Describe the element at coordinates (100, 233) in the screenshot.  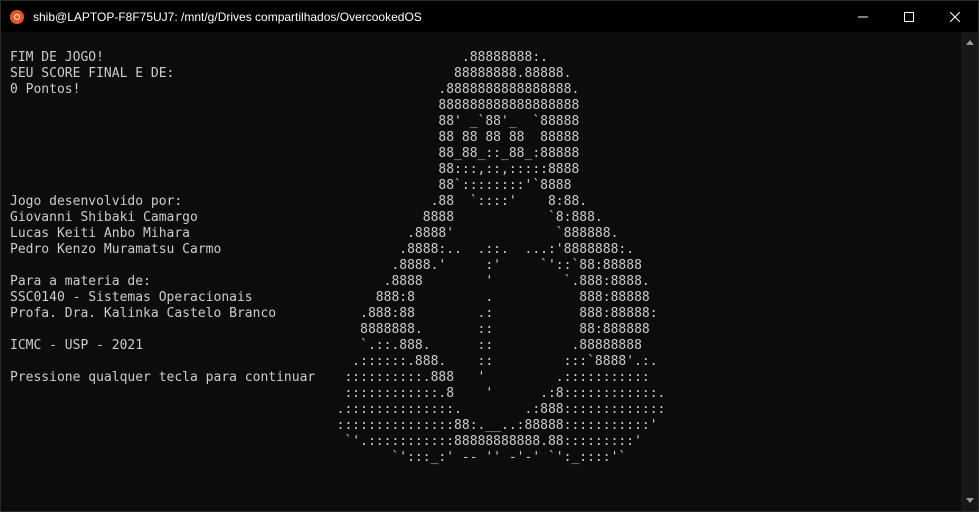
I see `terminal-line: Lucas Keiti Anbo Mihara` at that location.